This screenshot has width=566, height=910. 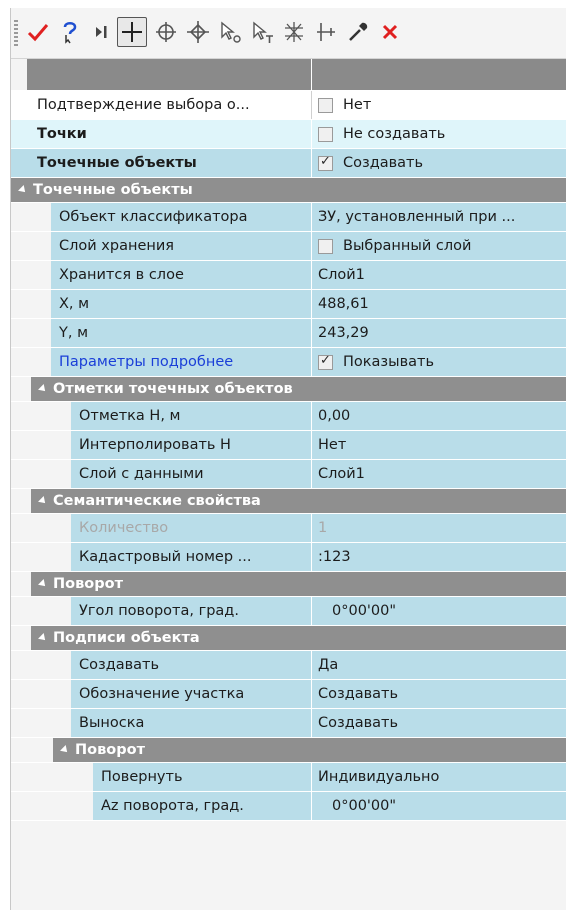 What do you see at coordinates (161, 777) in the screenshot?
I see `row-label: Повернуть` at bounding box center [161, 777].